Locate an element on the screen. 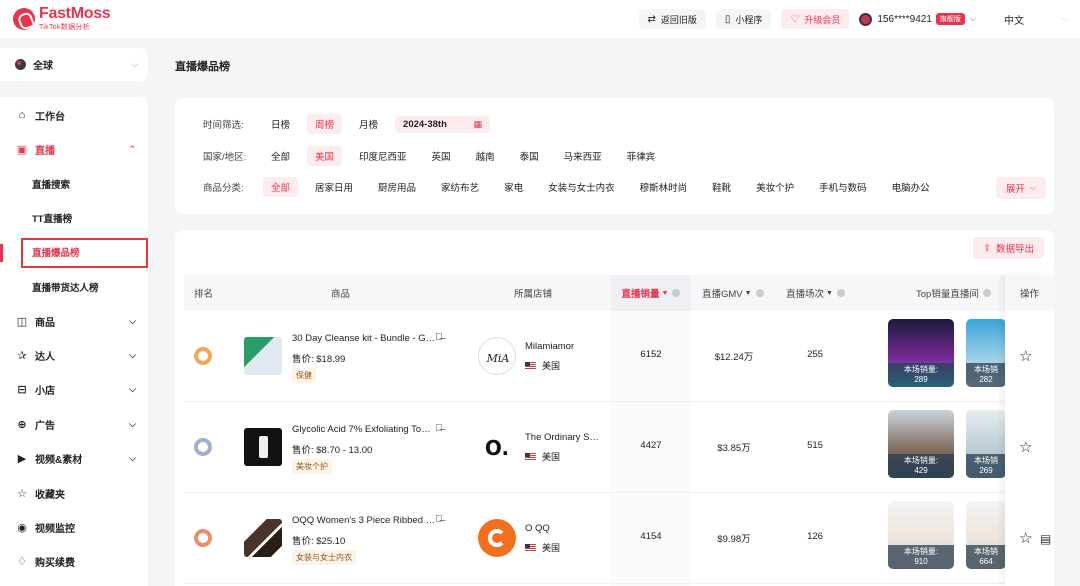 This screenshot has height=586, width=1080. category-option: 手机与数码 is located at coordinates (843, 187).